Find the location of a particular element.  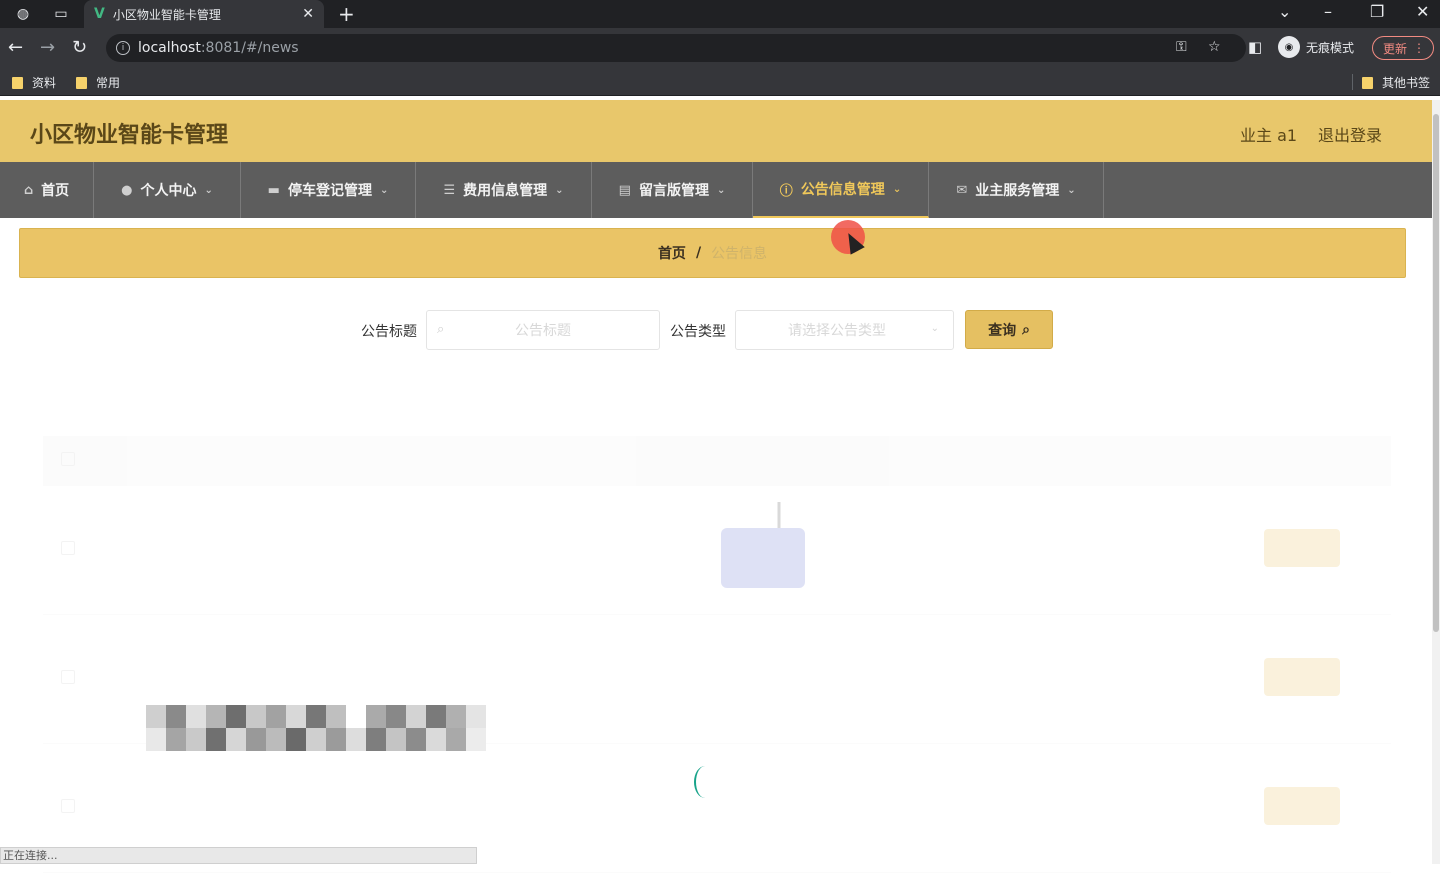

bookmark-folder: 常用 is located at coordinates (98, 82).